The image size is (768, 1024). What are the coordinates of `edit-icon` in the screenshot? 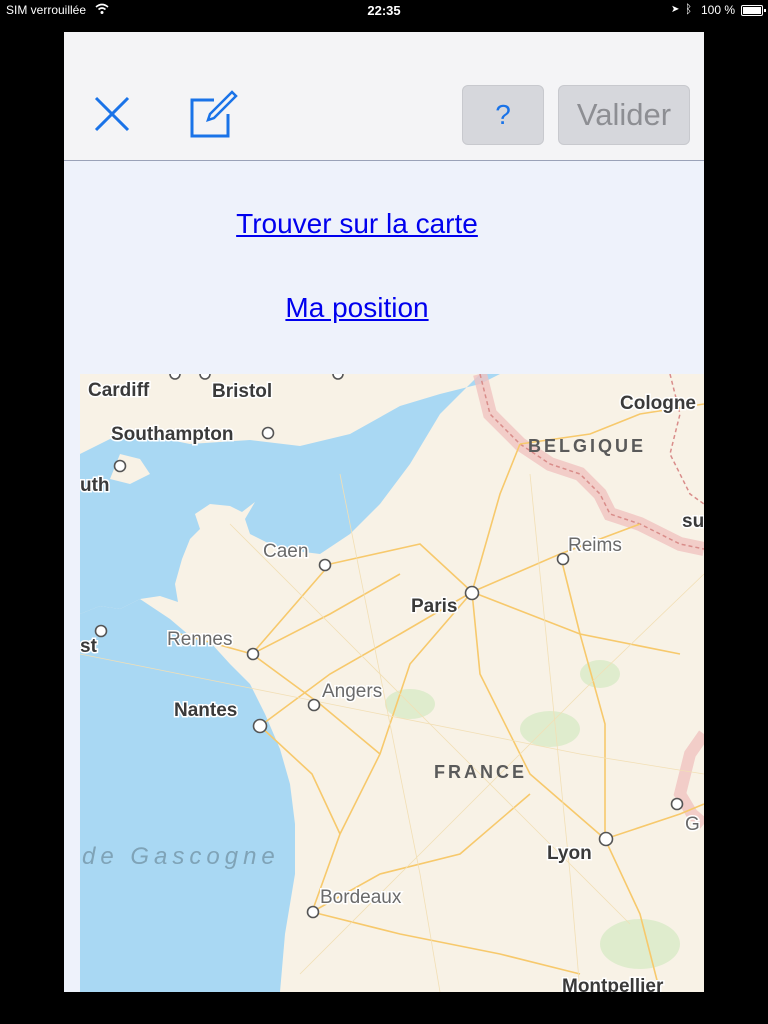 It's located at (212, 114).